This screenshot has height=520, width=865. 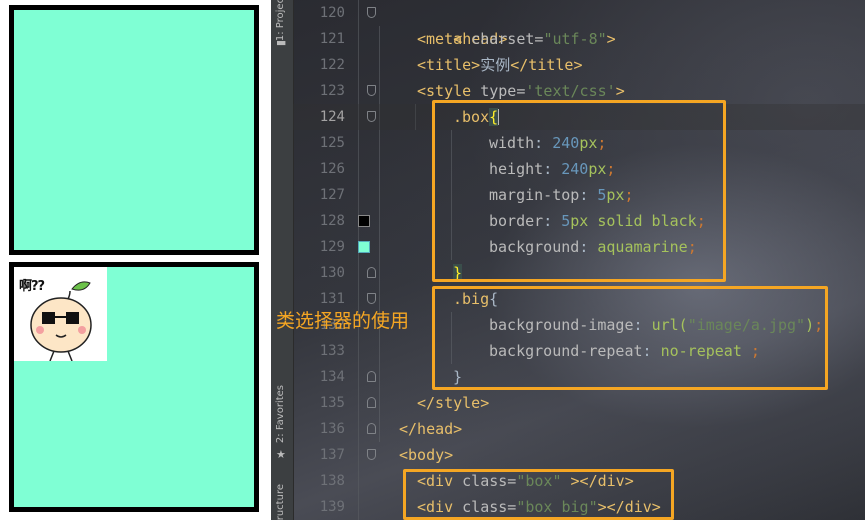 I want to click on line-number: 135, so click(x=332, y=403).